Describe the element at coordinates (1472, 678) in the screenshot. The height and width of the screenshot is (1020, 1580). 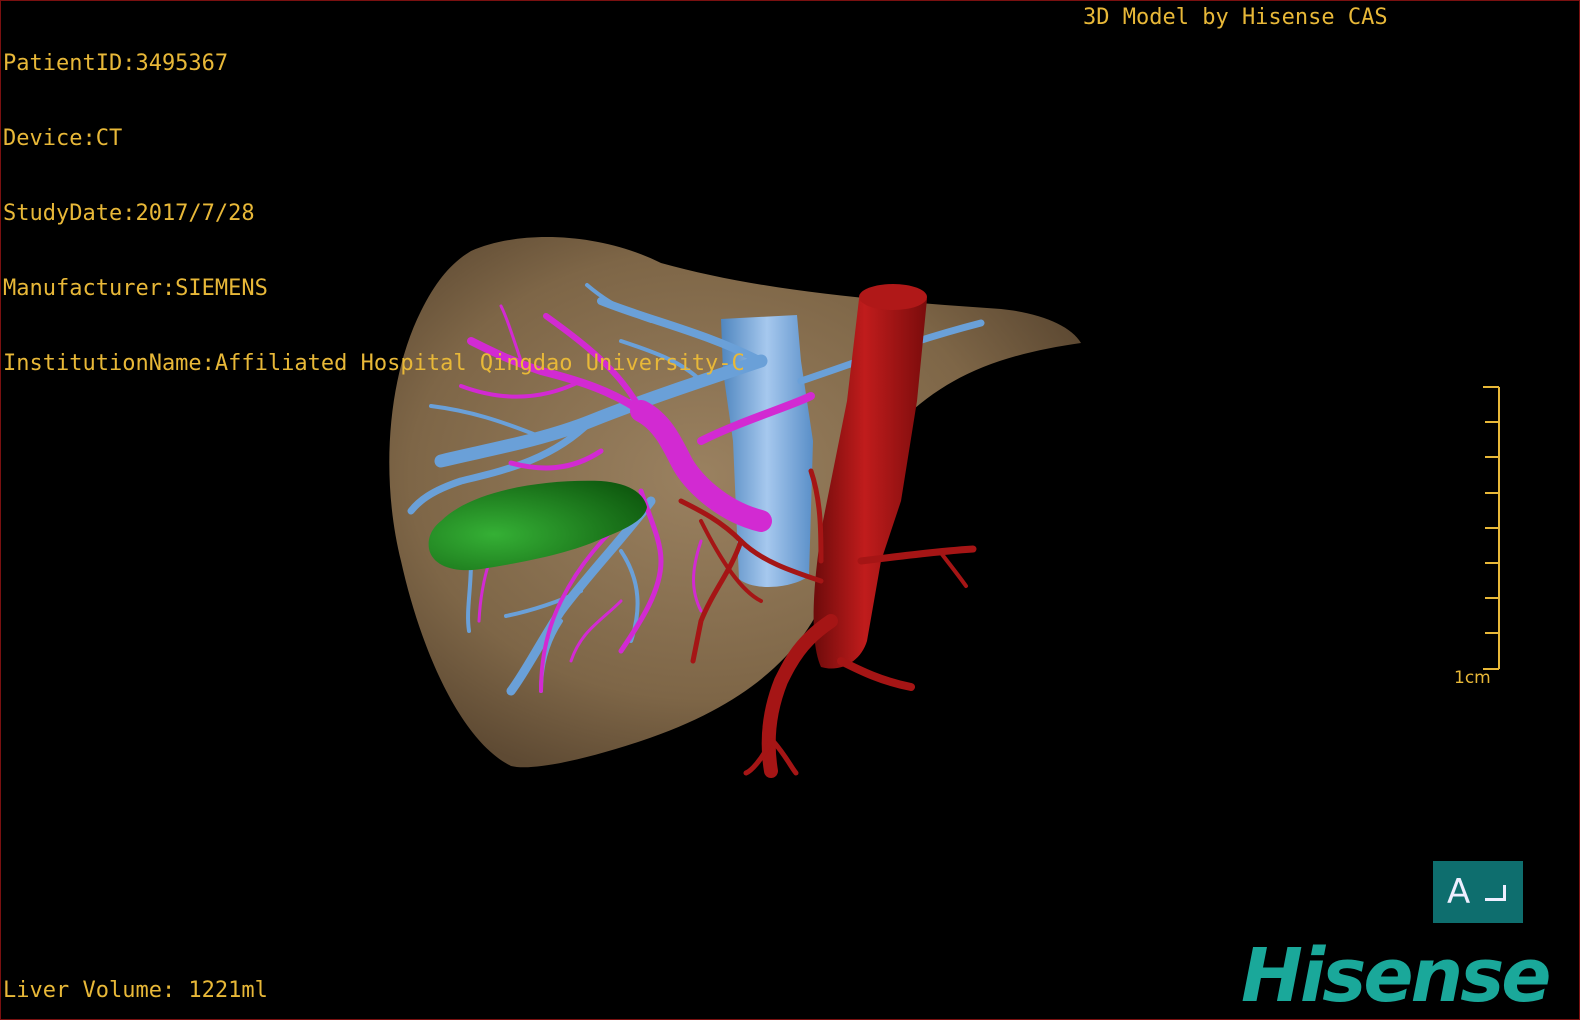
I see `scale-bar-label: 1cm` at that location.